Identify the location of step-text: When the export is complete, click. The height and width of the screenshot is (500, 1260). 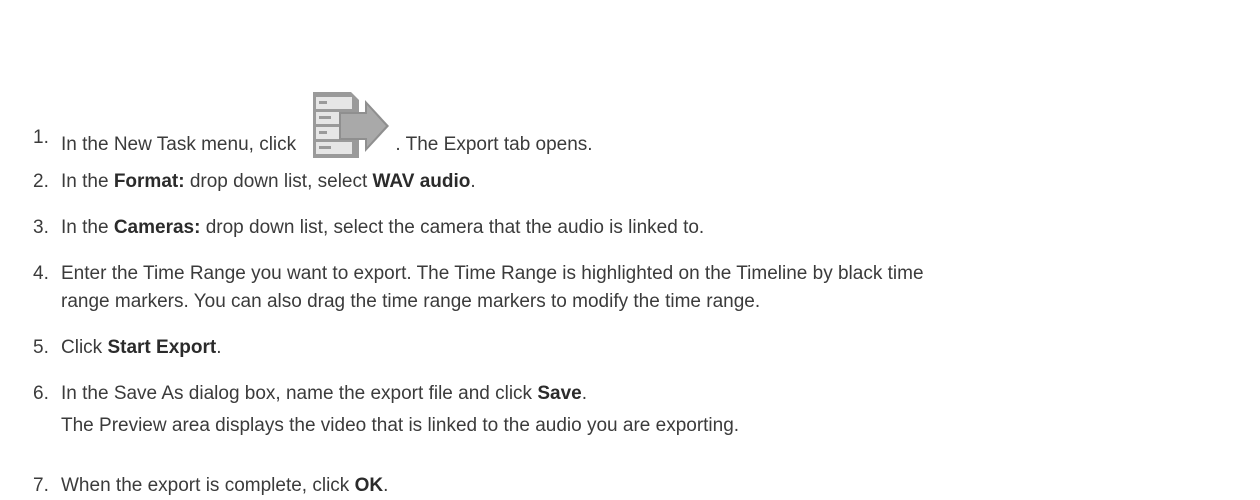
(208, 485).